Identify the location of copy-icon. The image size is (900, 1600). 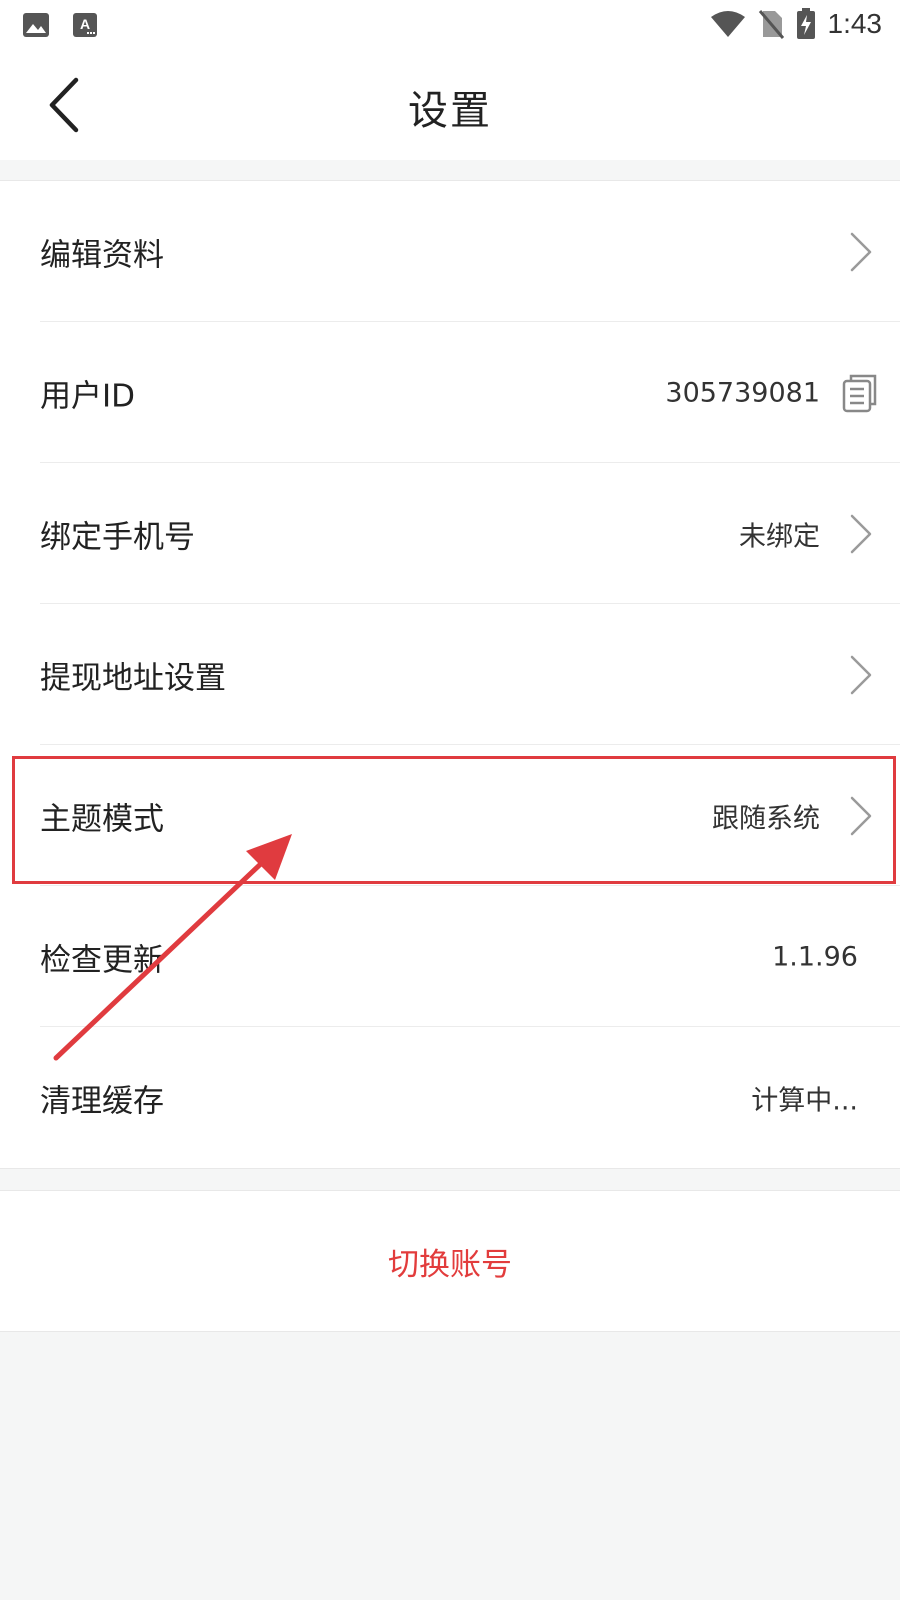
(860, 393).